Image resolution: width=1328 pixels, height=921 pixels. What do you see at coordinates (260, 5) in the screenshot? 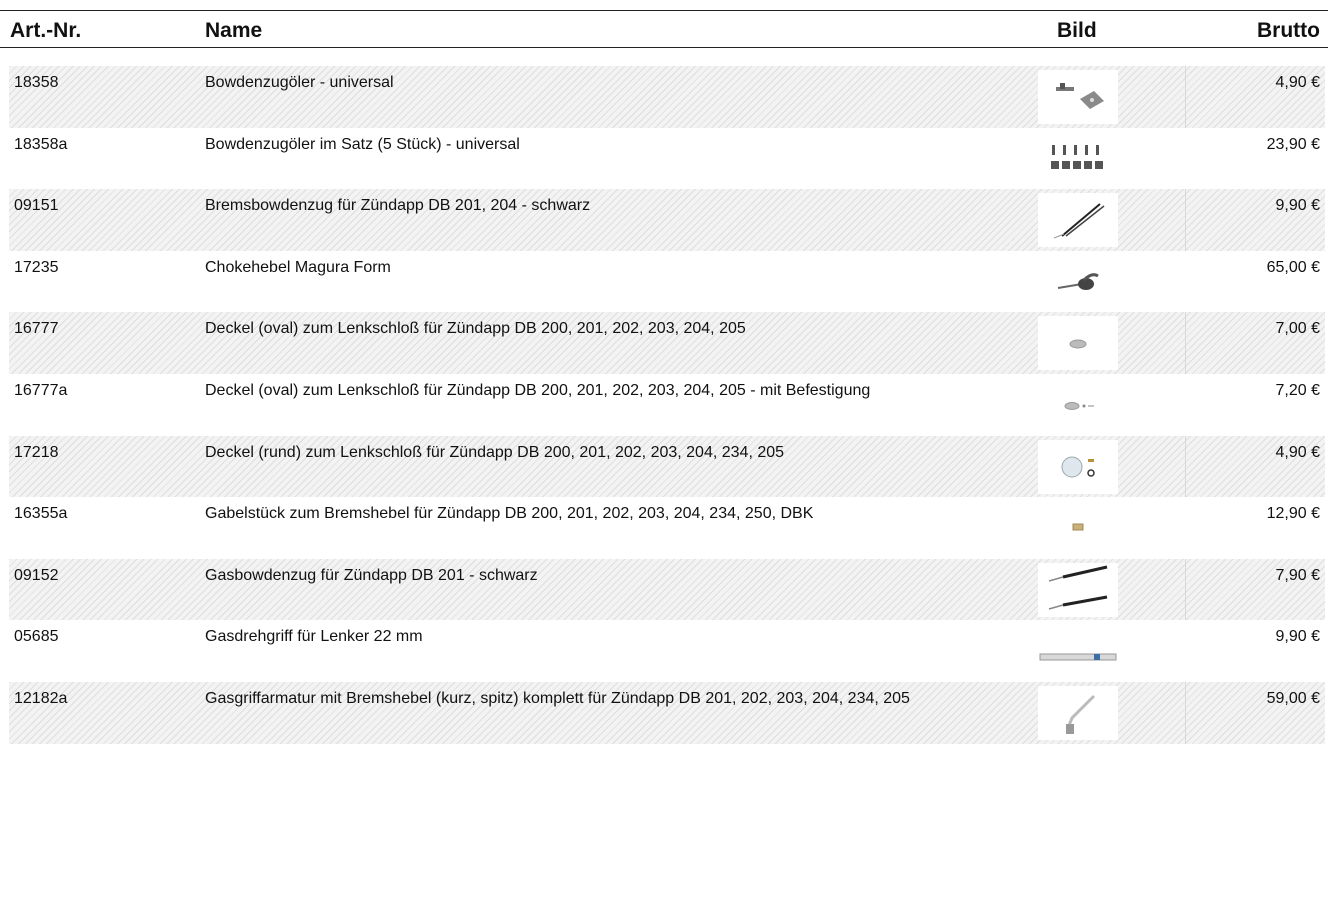
I see `page-title-fragment` at bounding box center [260, 5].